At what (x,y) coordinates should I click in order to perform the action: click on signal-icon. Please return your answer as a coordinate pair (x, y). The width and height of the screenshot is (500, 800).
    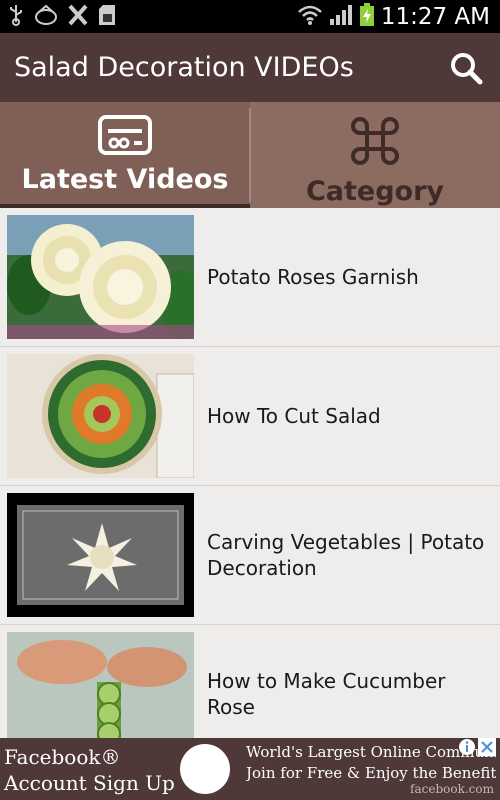
    Looking at the image, I should click on (341, 17).